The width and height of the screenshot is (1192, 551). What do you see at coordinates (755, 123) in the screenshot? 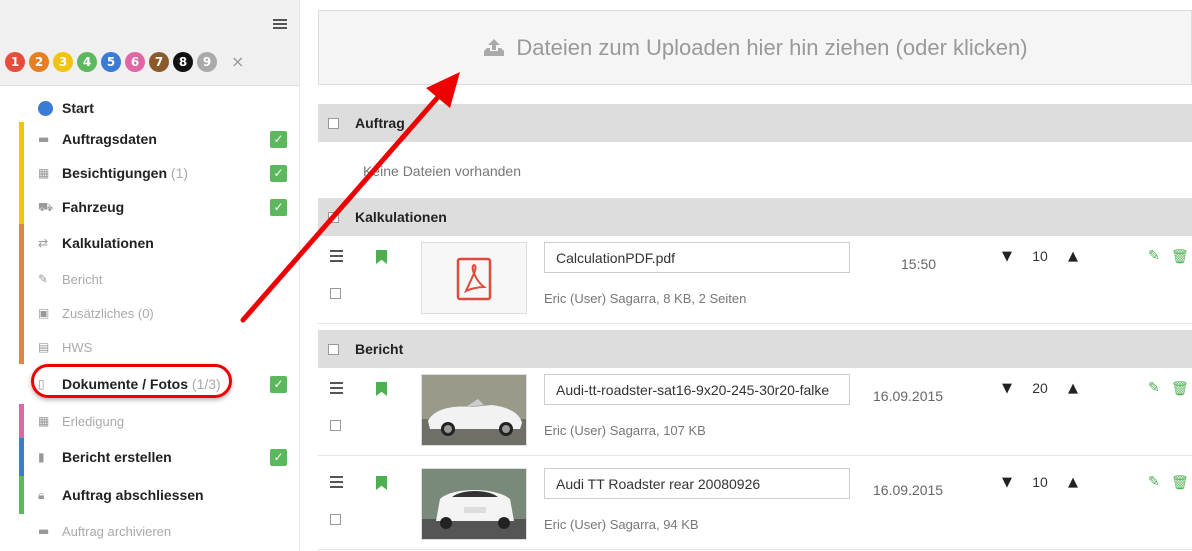
I see `section-auftrag: Auftrag` at bounding box center [755, 123].